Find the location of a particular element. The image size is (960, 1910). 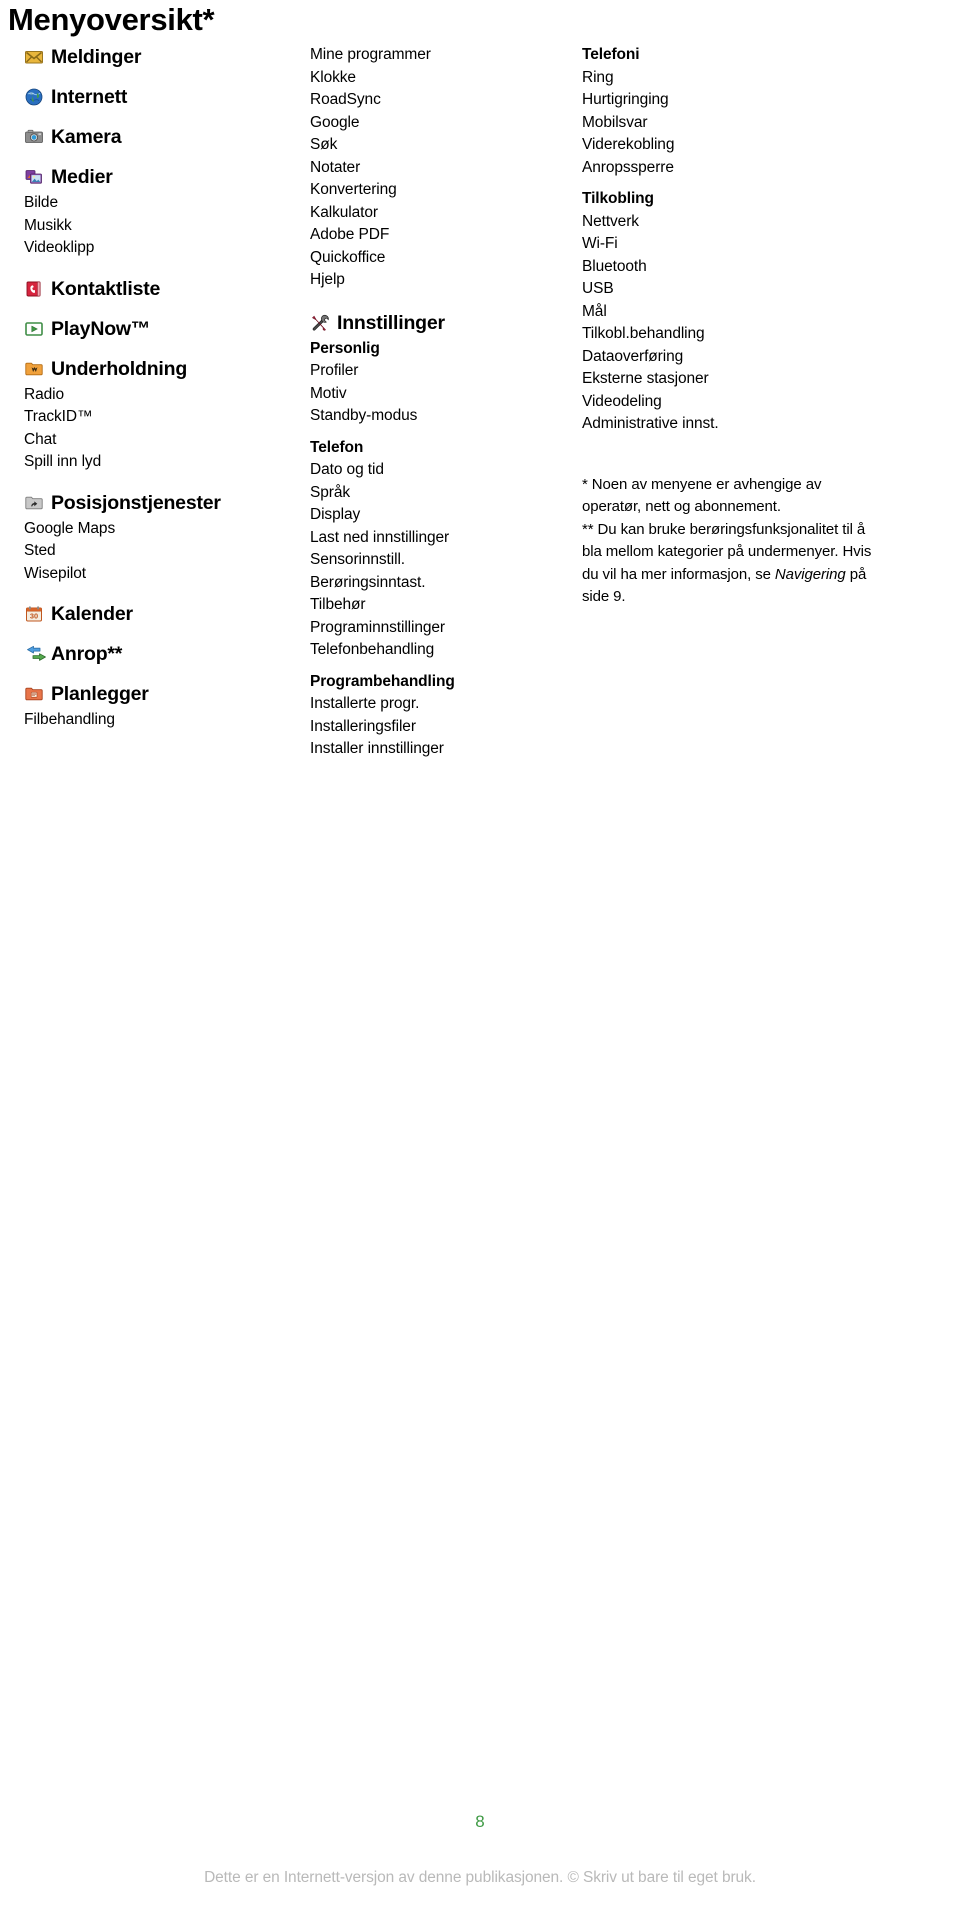

sub-item: Profiler is located at coordinates (438, 371).